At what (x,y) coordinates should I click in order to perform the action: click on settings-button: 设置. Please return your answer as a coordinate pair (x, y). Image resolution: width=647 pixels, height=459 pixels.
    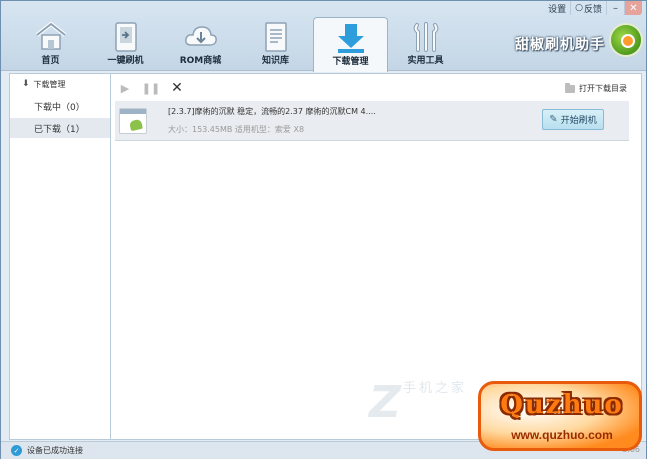
    Looking at the image, I should click on (557, 8).